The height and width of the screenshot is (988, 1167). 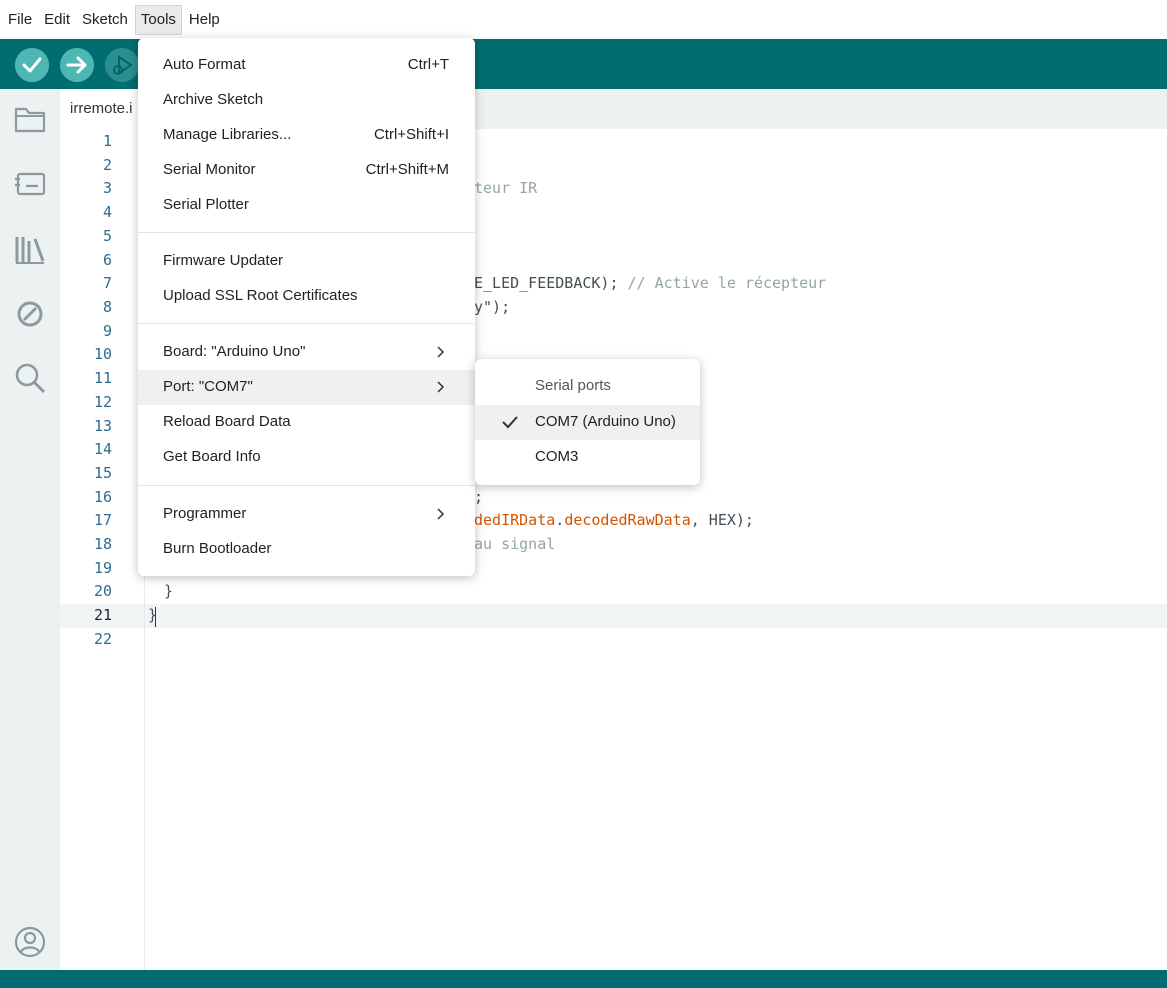 What do you see at coordinates (217, 548) in the screenshot?
I see `menu-item-label: Burn Bootloader` at bounding box center [217, 548].